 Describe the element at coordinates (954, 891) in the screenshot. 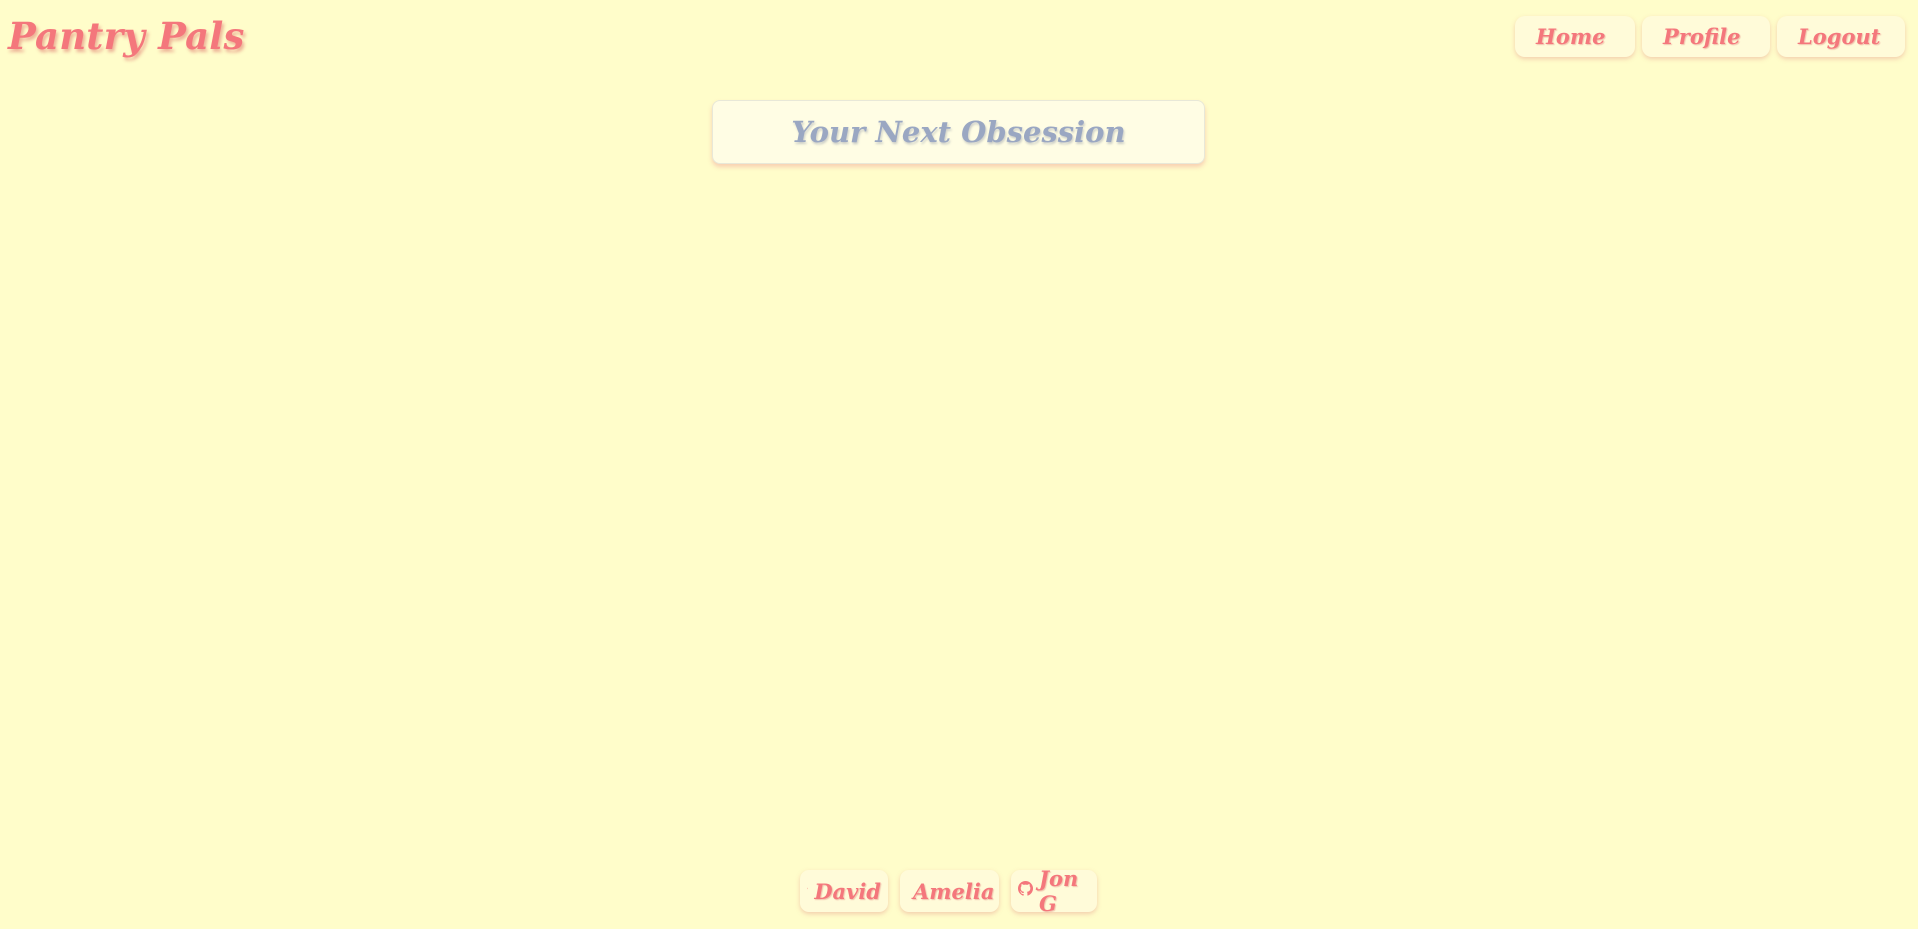

I see `credit-label-amelia: Amelia` at that location.